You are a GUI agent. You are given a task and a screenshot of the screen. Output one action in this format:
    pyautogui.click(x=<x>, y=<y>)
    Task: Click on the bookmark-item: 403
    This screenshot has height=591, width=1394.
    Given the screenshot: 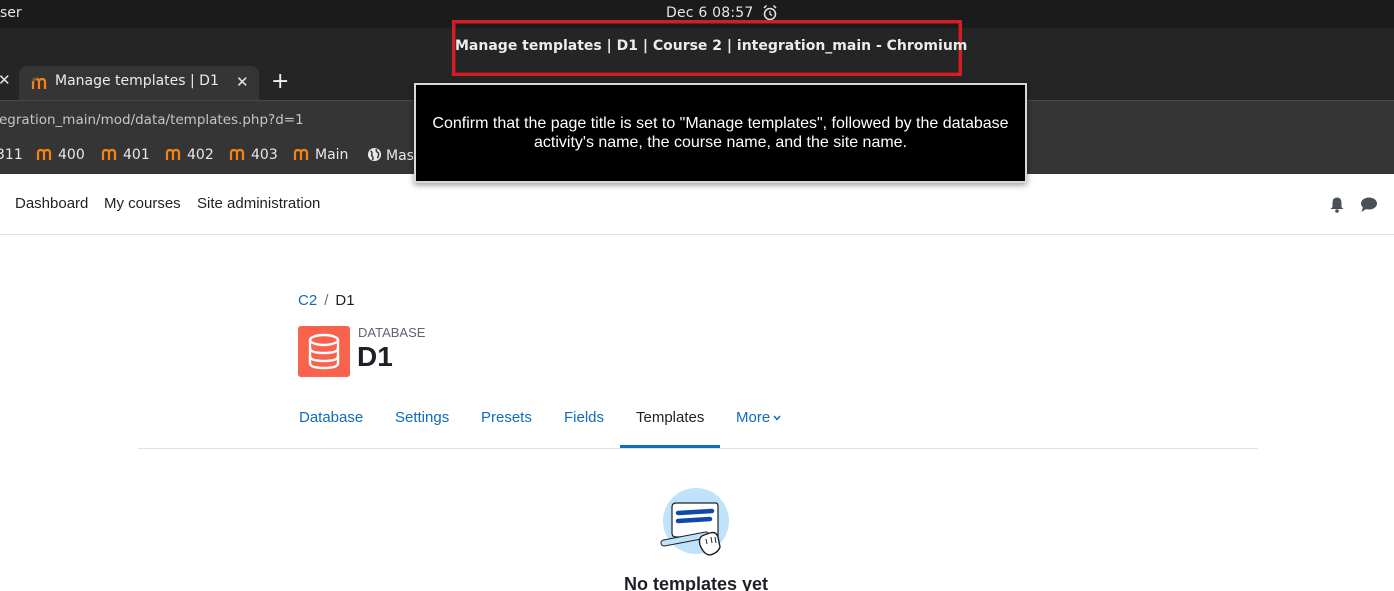 What is the action you would take?
    pyautogui.click(x=253, y=155)
    